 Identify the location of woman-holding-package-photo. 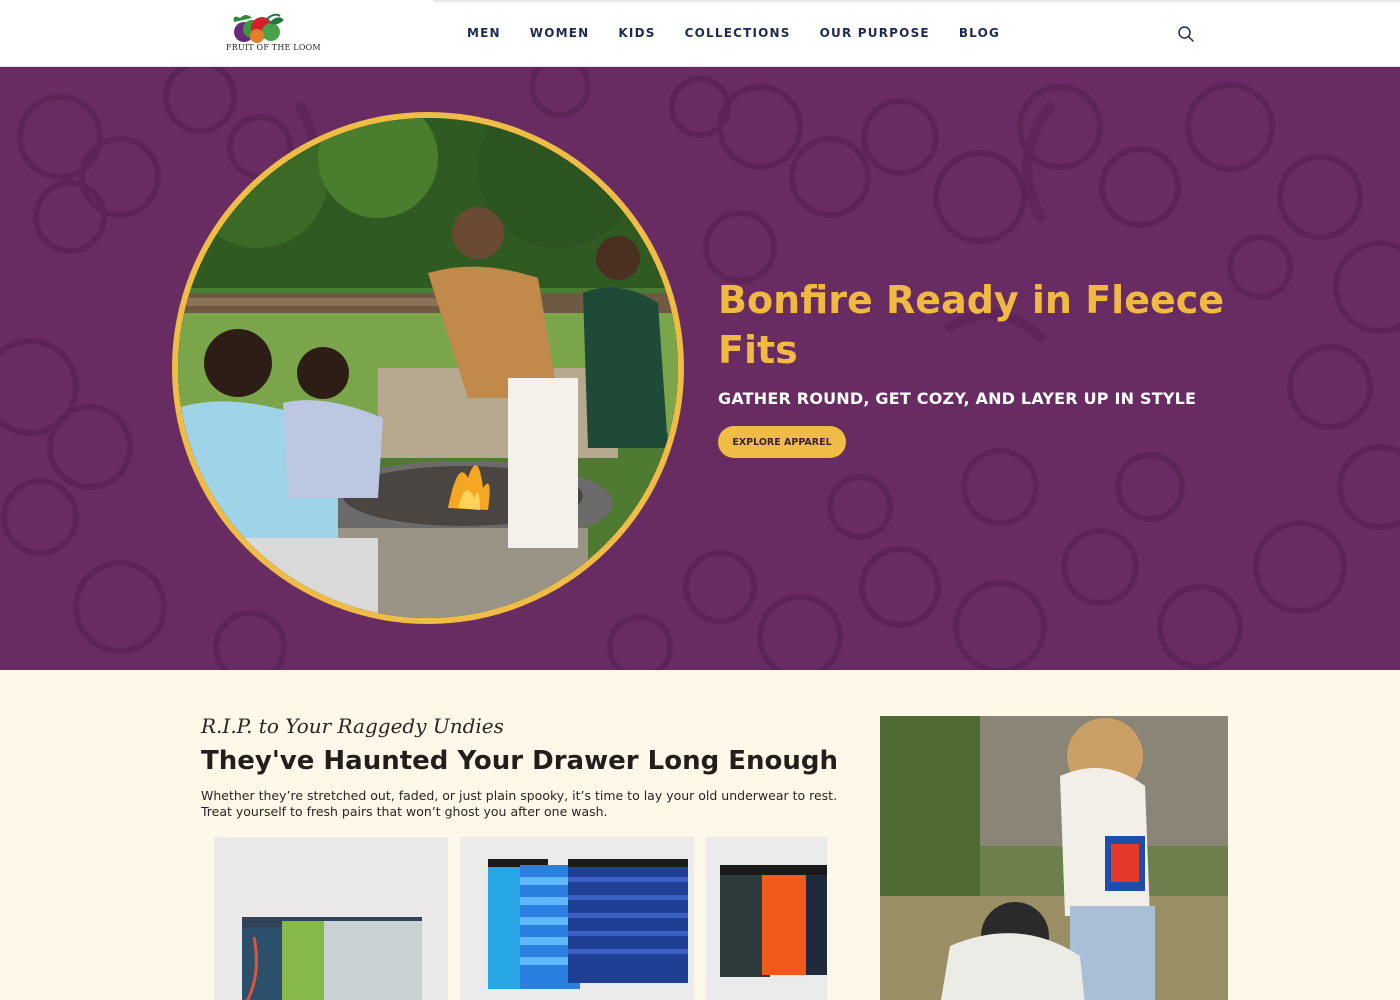
(1054, 858).